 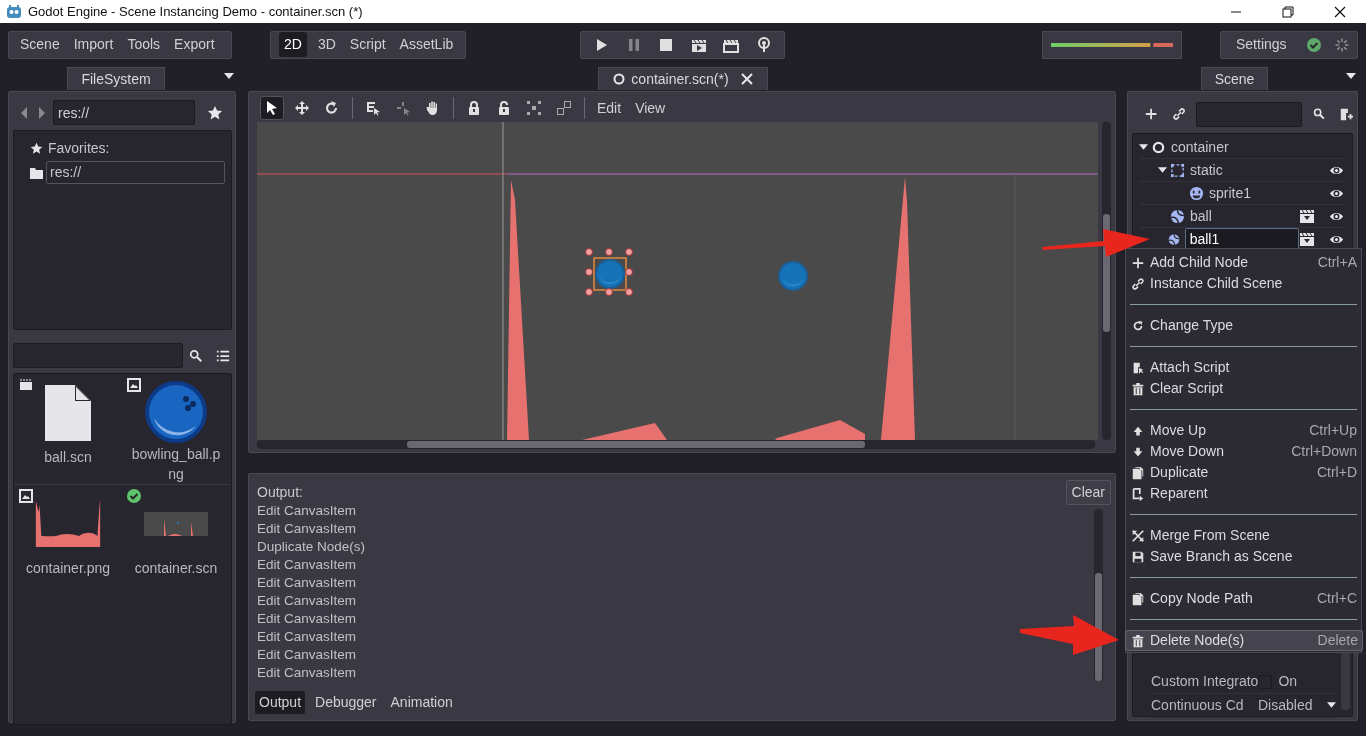 I want to click on tree-item-label: container, so click(x=1200, y=147).